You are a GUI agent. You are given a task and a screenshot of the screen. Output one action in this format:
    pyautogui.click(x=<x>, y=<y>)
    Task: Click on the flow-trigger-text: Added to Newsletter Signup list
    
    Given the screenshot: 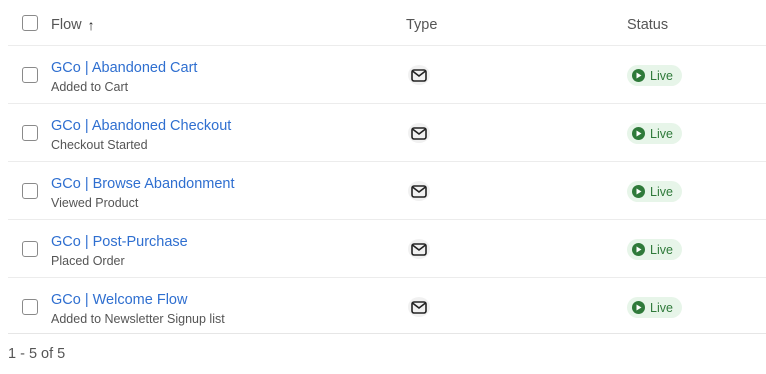 What is the action you would take?
    pyautogui.click(x=138, y=319)
    